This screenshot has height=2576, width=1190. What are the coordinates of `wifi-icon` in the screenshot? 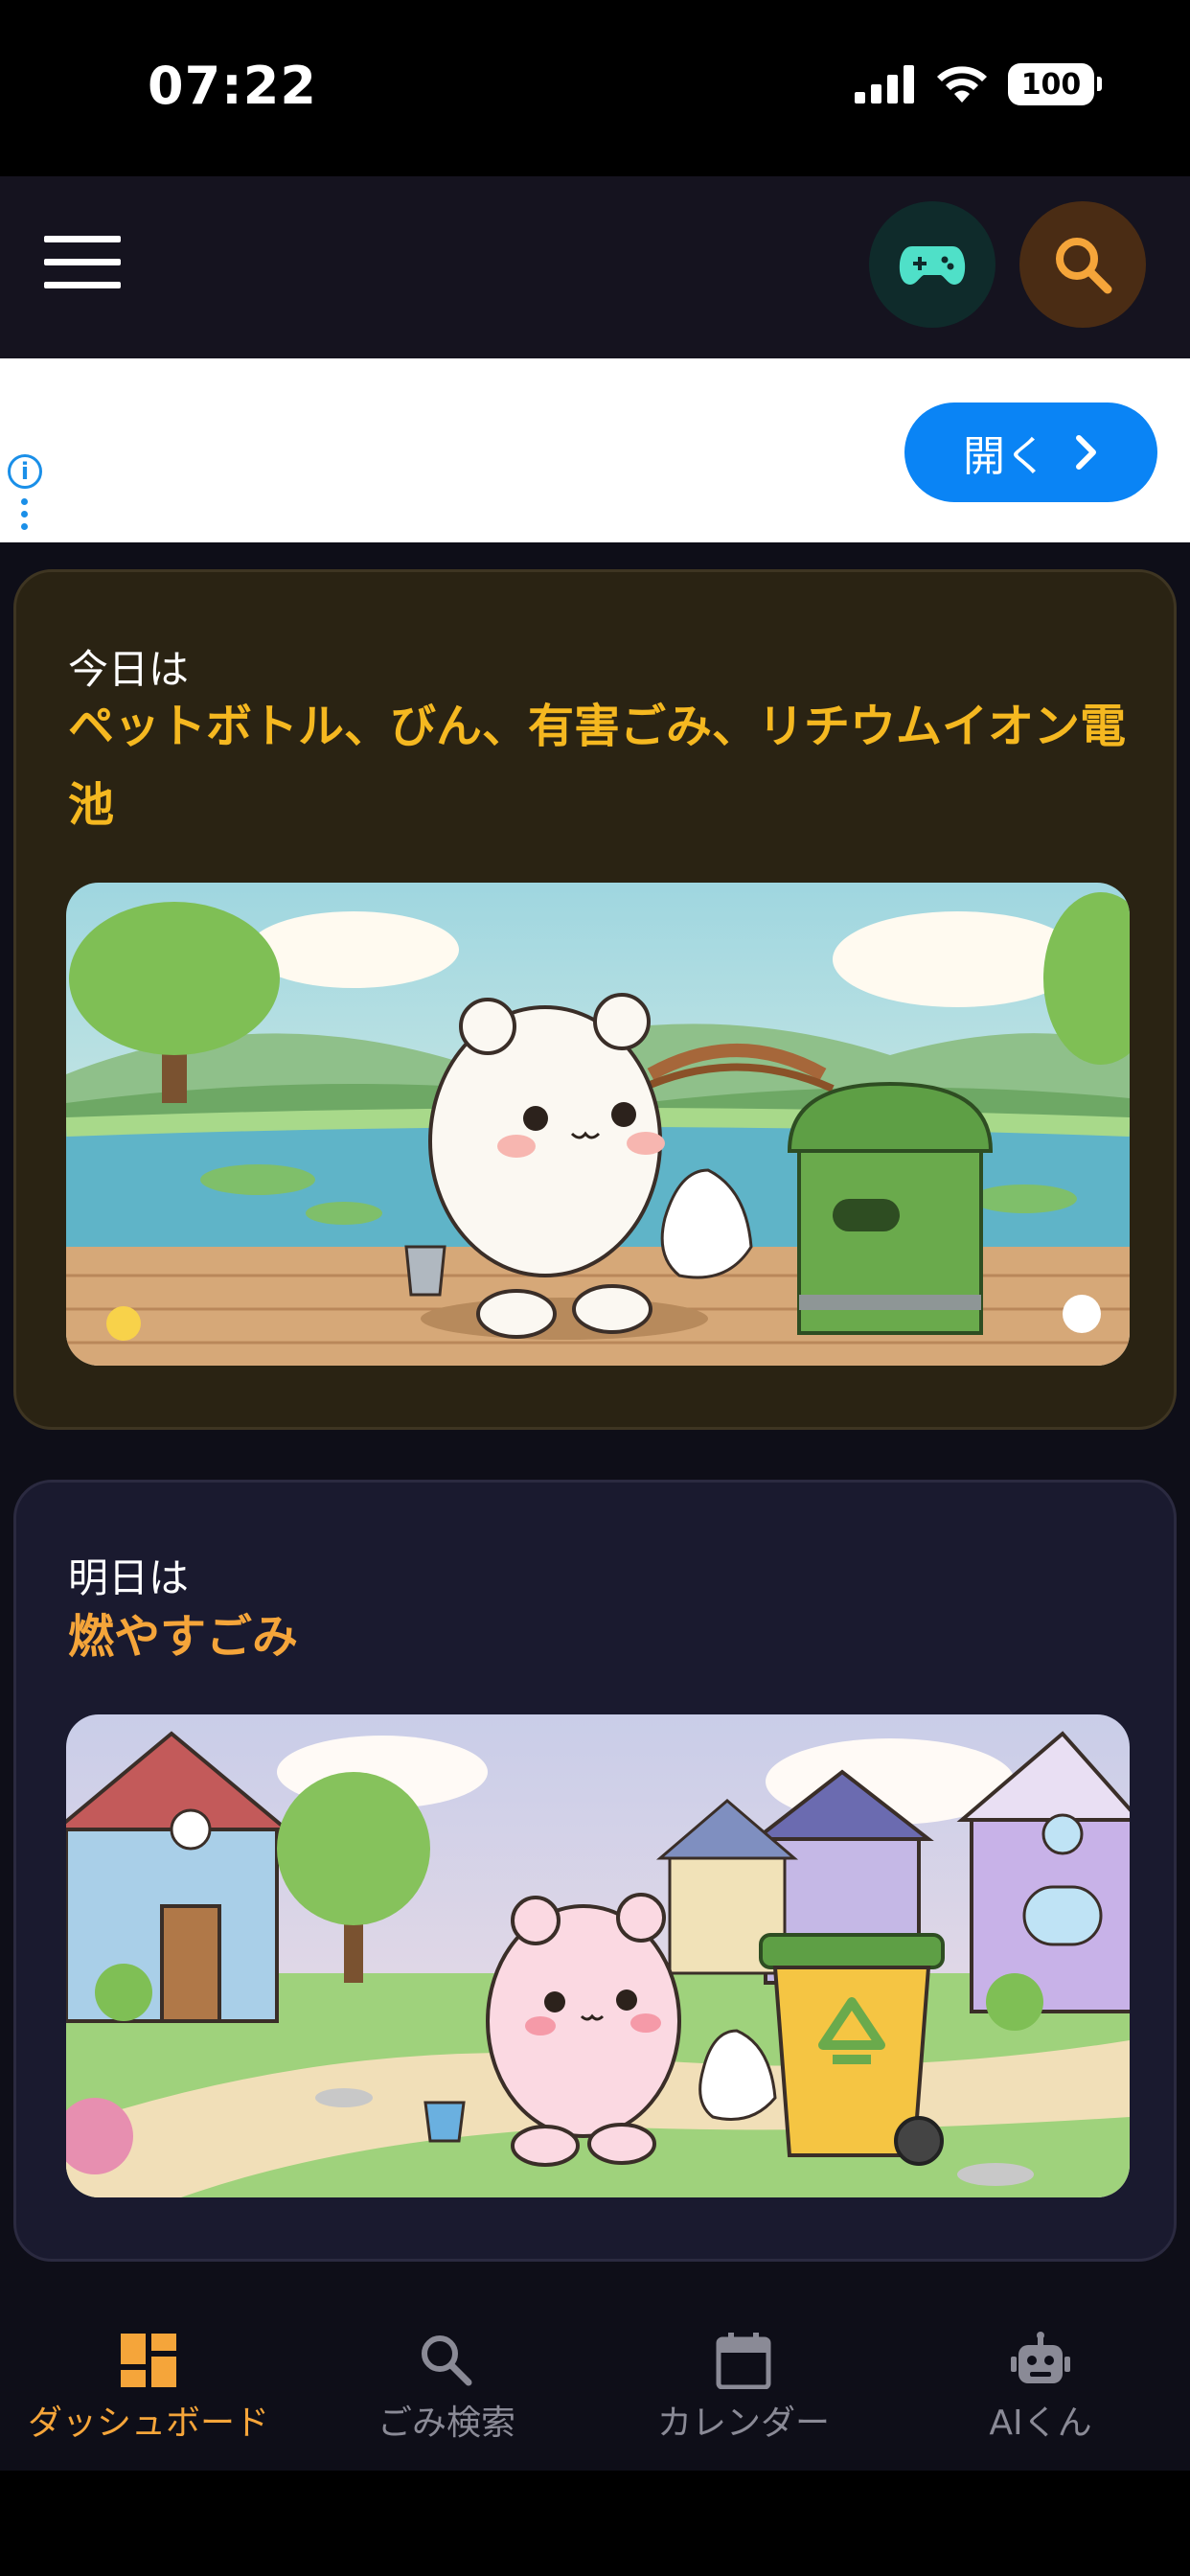 It's located at (962, 85).